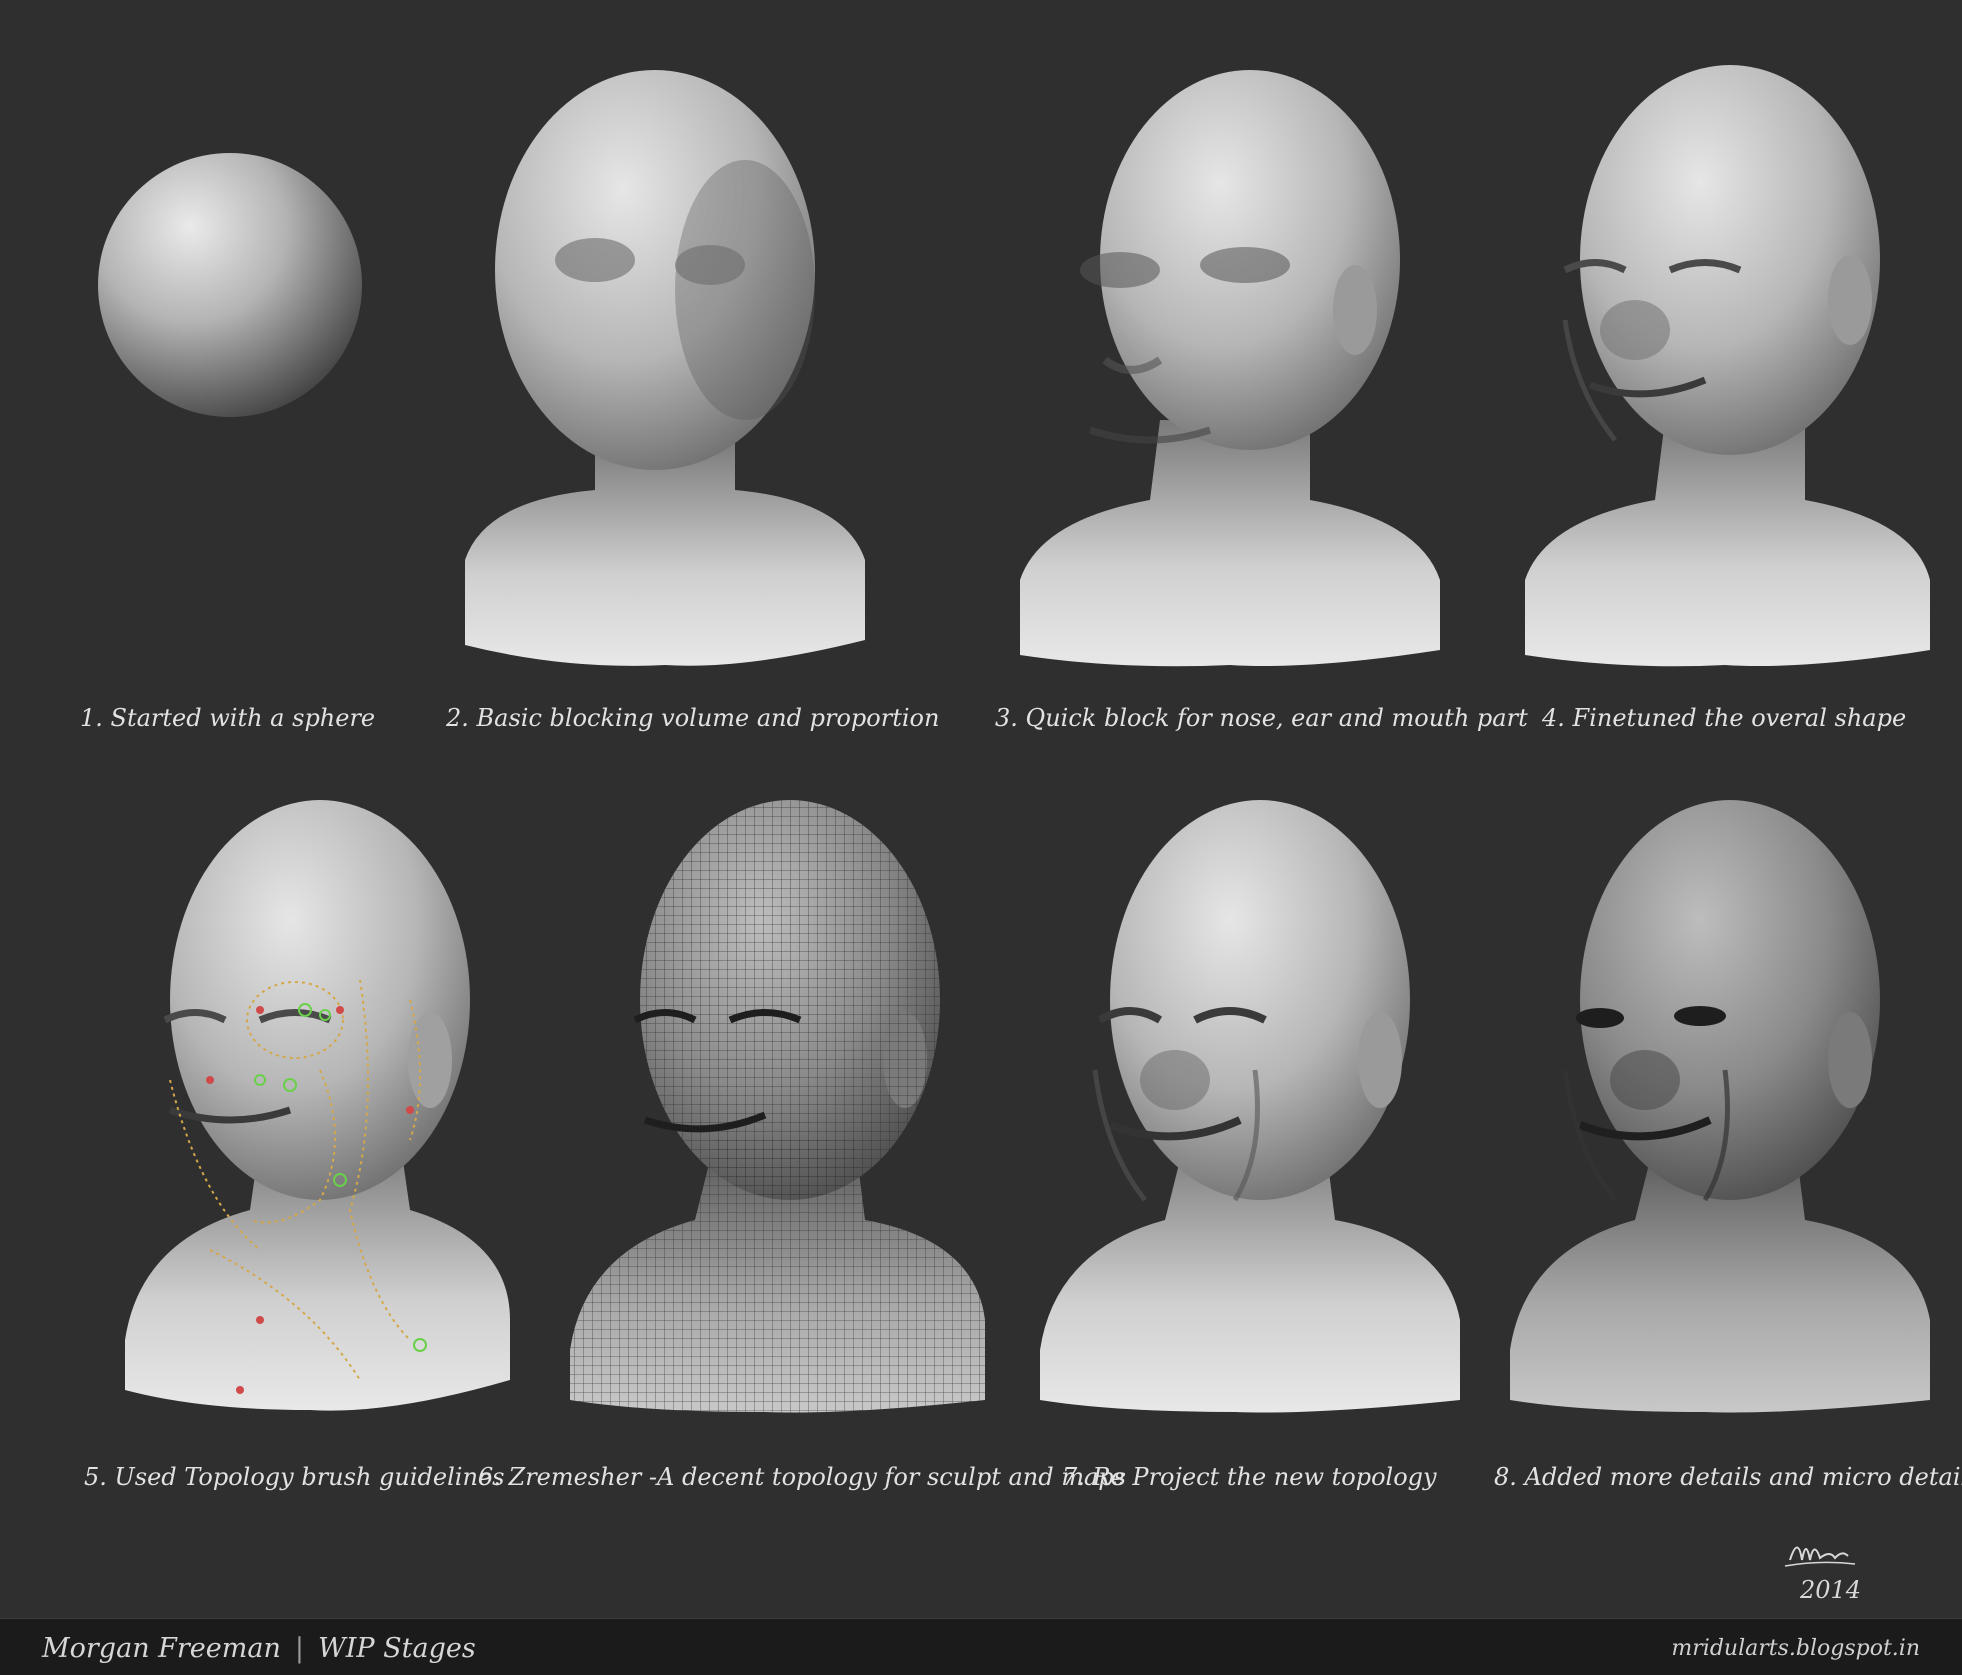 The image size is (1962, 1675). What do you see at coordinates (1720, 1106) in the screenshot?
I see `head-micro-details-render` at bounding box center [1720, 1106].